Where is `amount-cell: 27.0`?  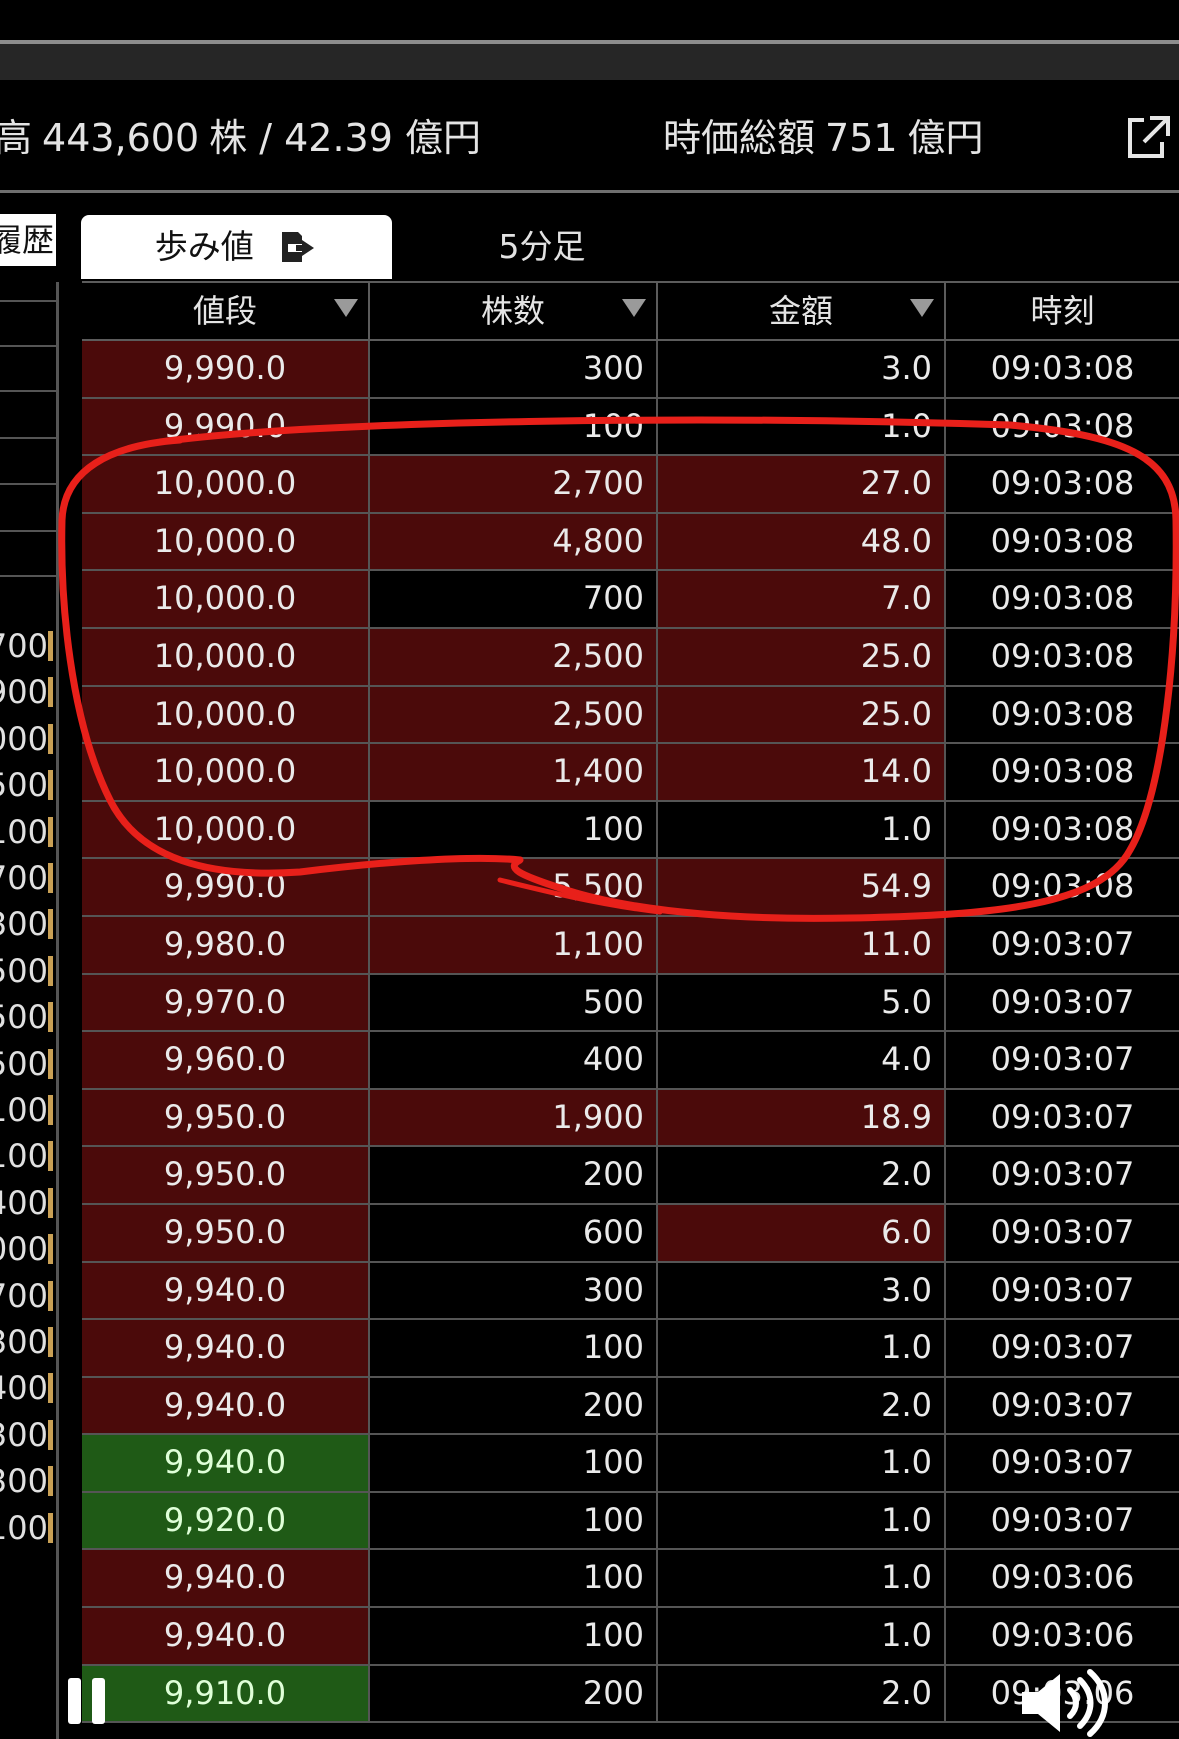
amount-cell: 27.0 is located at coordinates (802, 484).